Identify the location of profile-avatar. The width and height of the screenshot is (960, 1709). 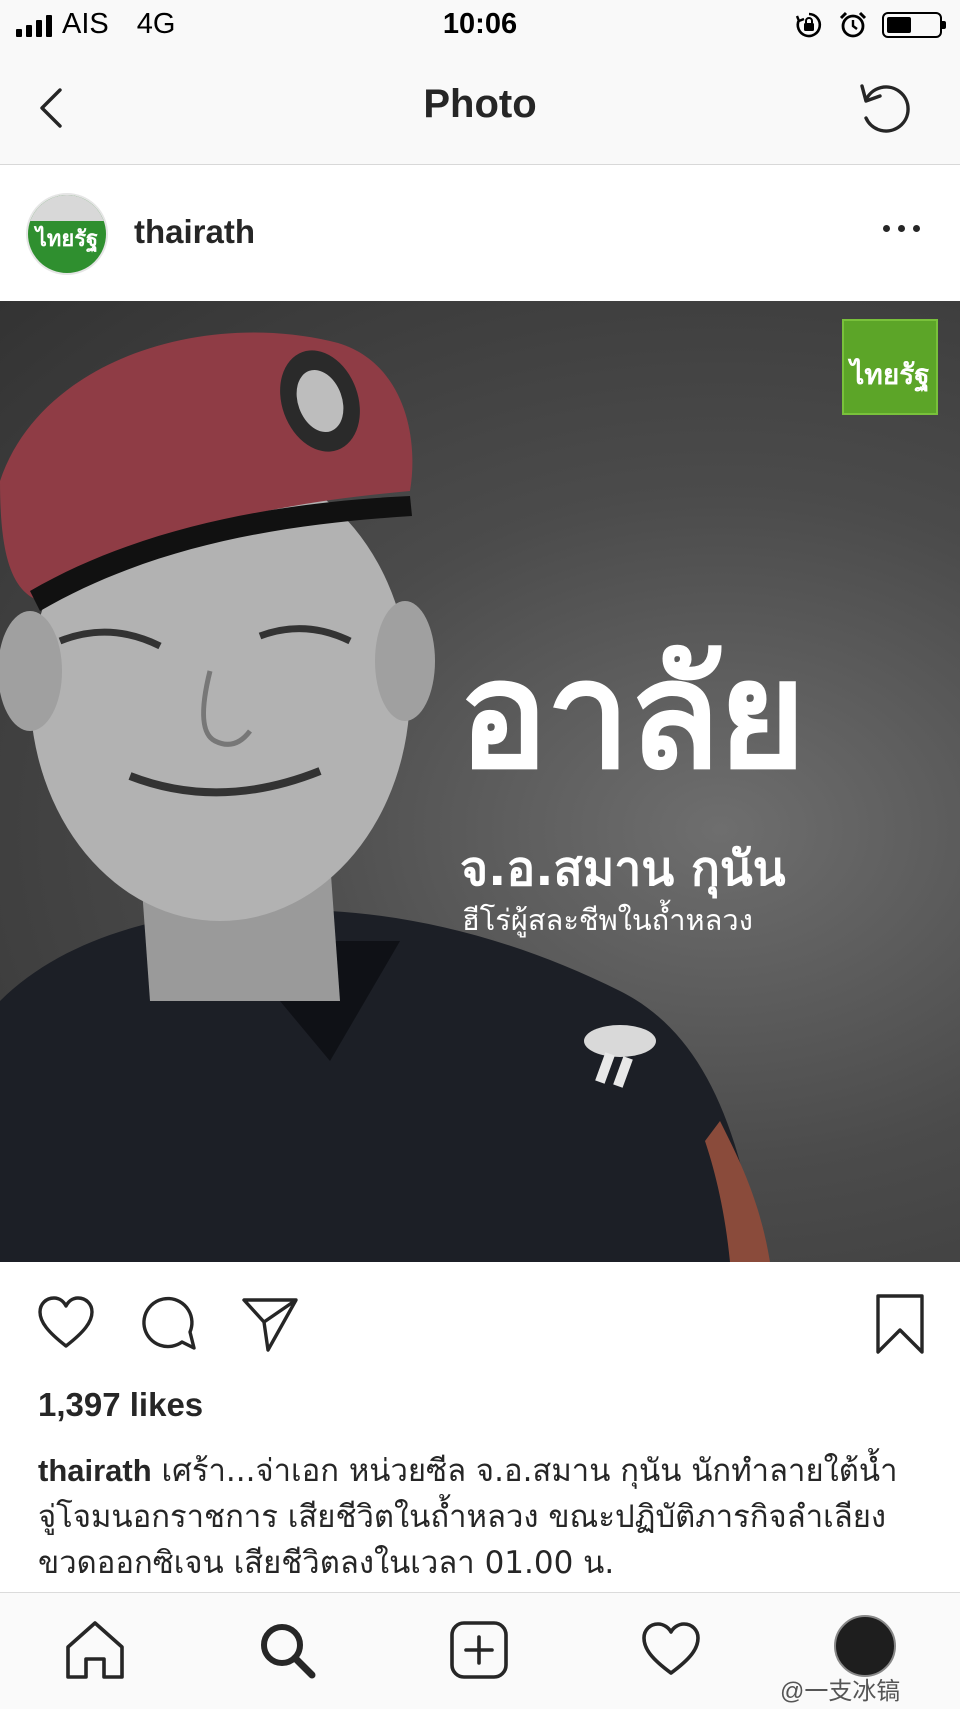
(865, 1646).